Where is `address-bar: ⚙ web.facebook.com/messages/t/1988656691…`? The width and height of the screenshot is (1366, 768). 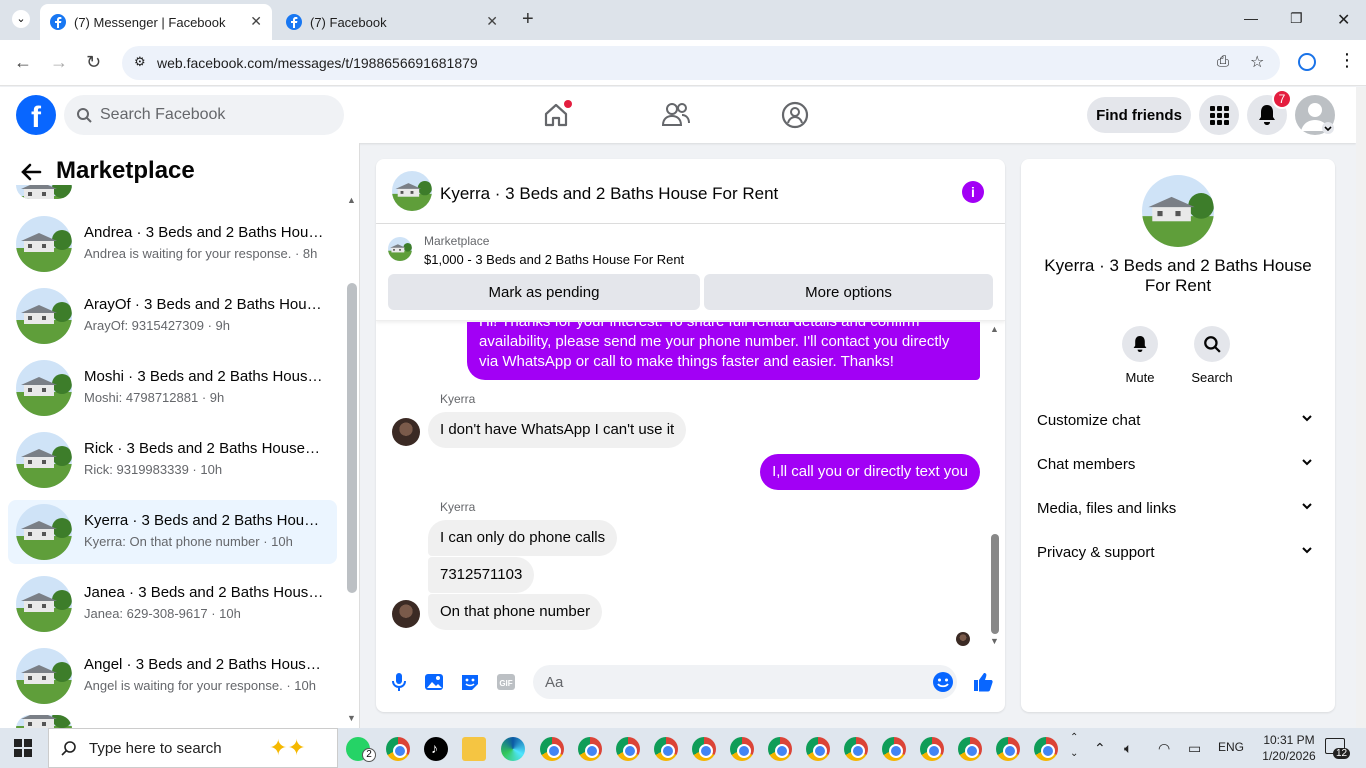 address-bar: ⚙ web.facebook.com/messages/t/1988656691… is located at coordinates (701, 63).